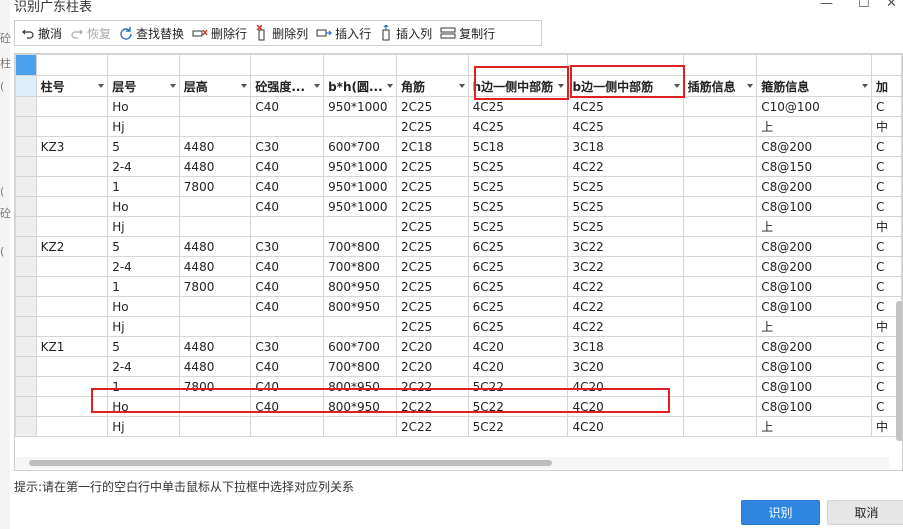  Describe the element at coordinates (432, 366) in the screenshot. I see `cell-corner-rebar: 2C20` at that location.